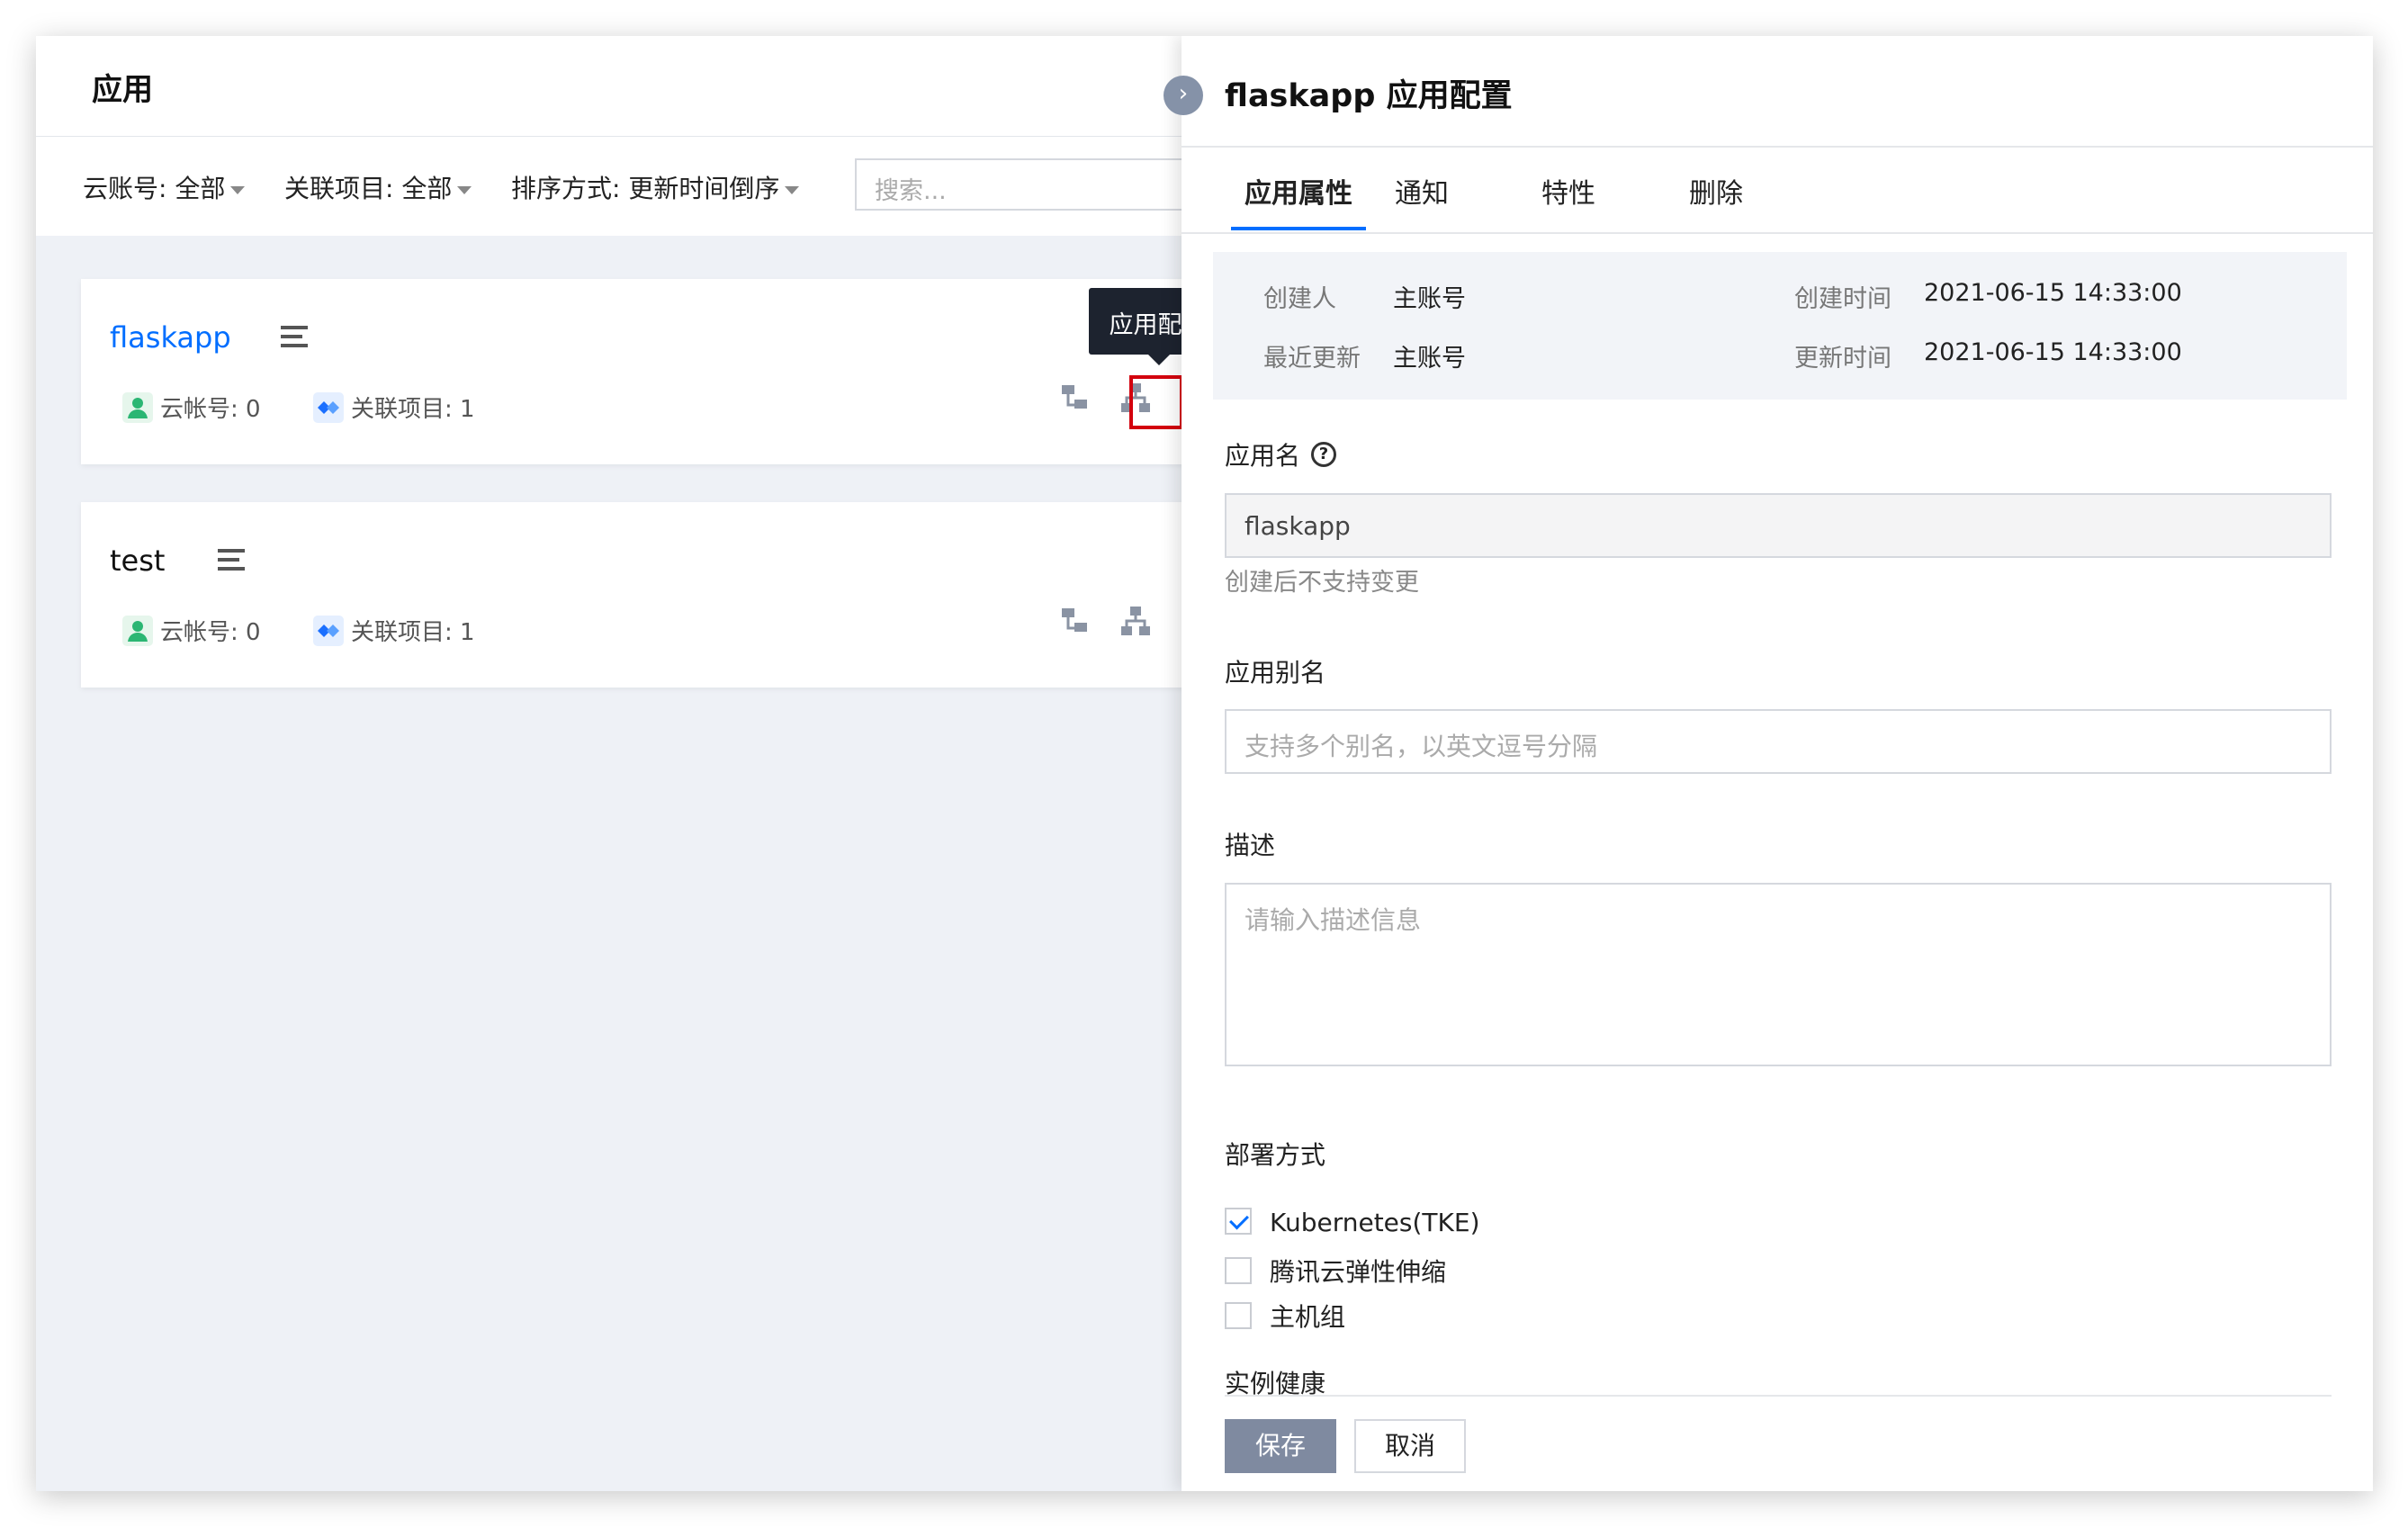  Describe the element at coordinates (1238, 1221) in the screenshot. I see `checkbox-checked-icon` at that location.